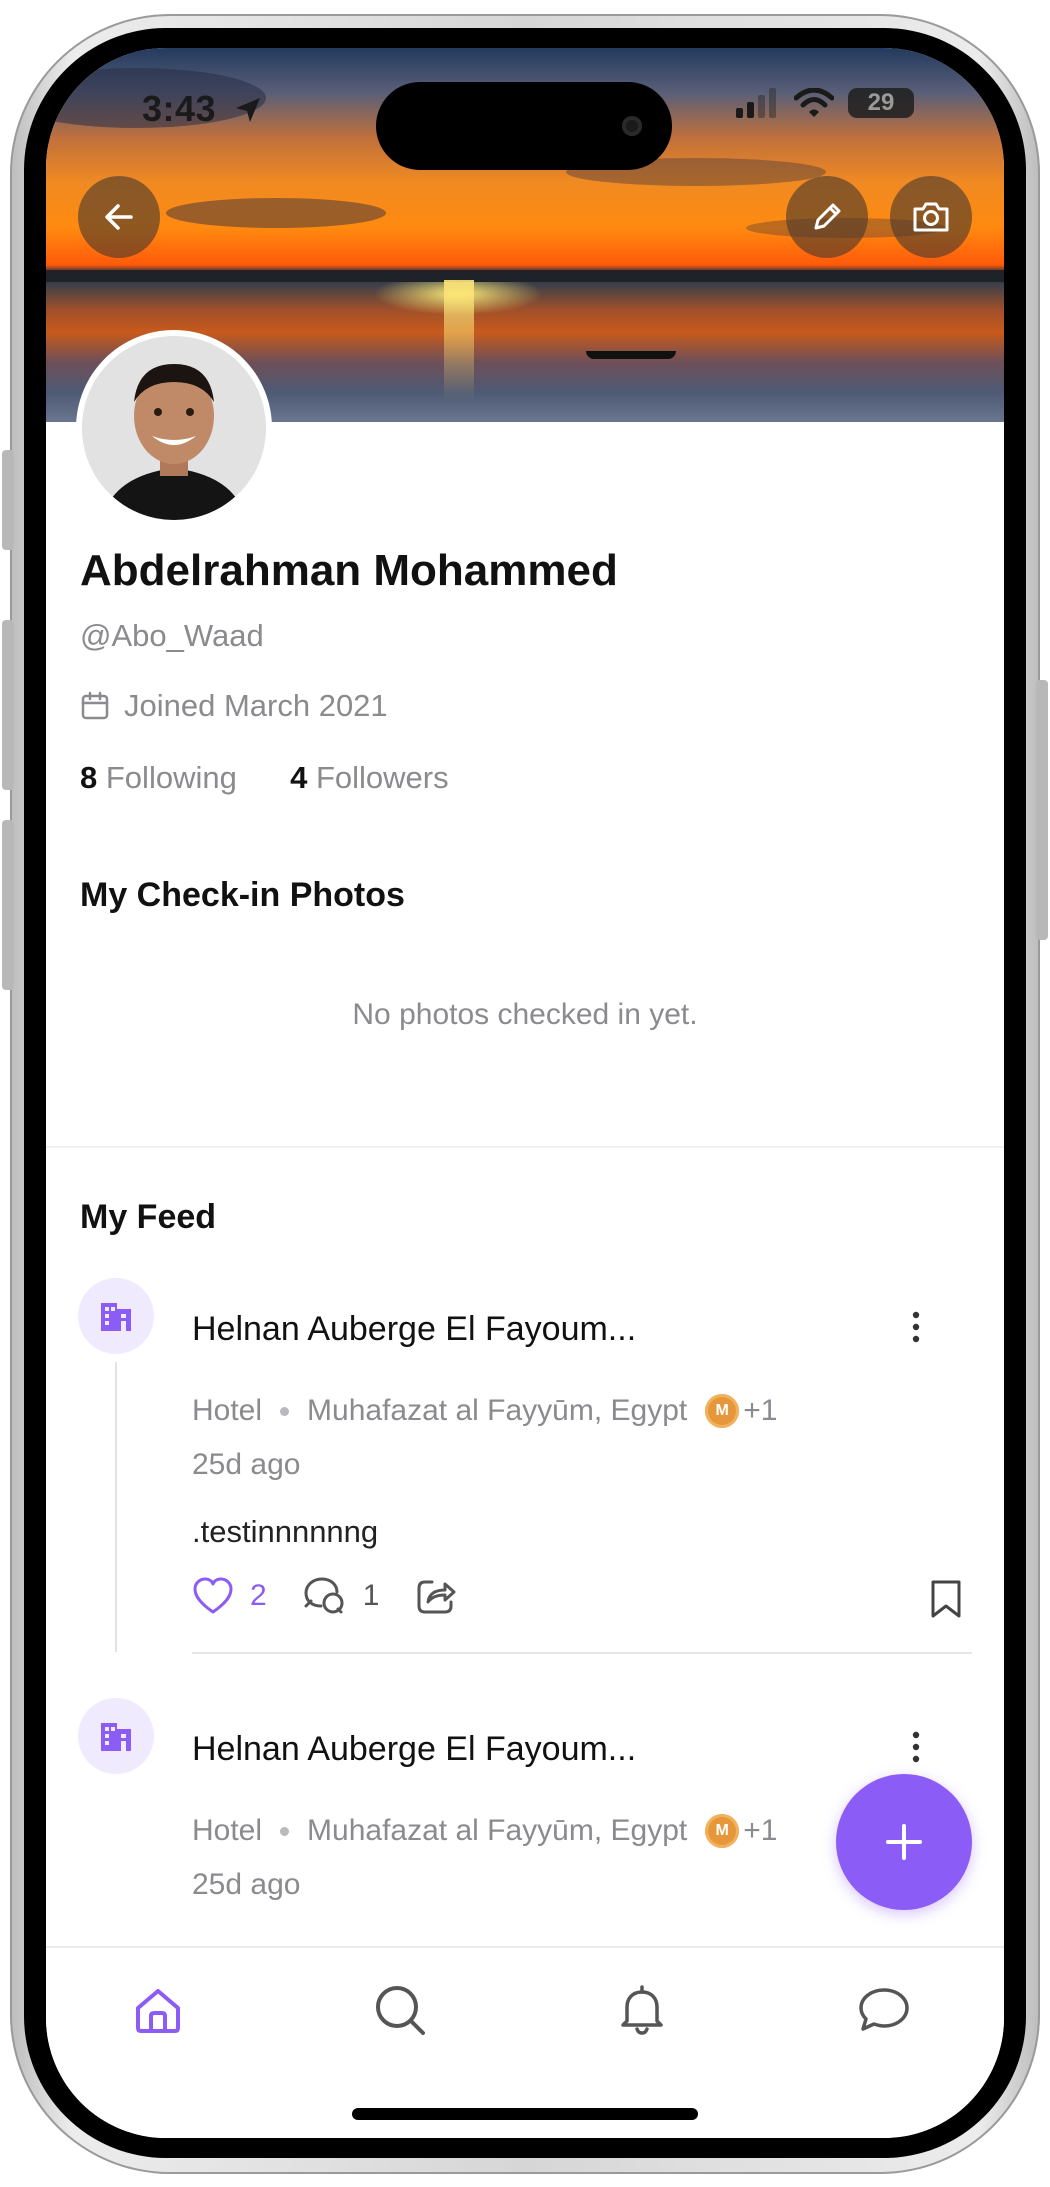 The image size is (1050, 2187). I want to click on status-time: 3:43, so click(179, 108).